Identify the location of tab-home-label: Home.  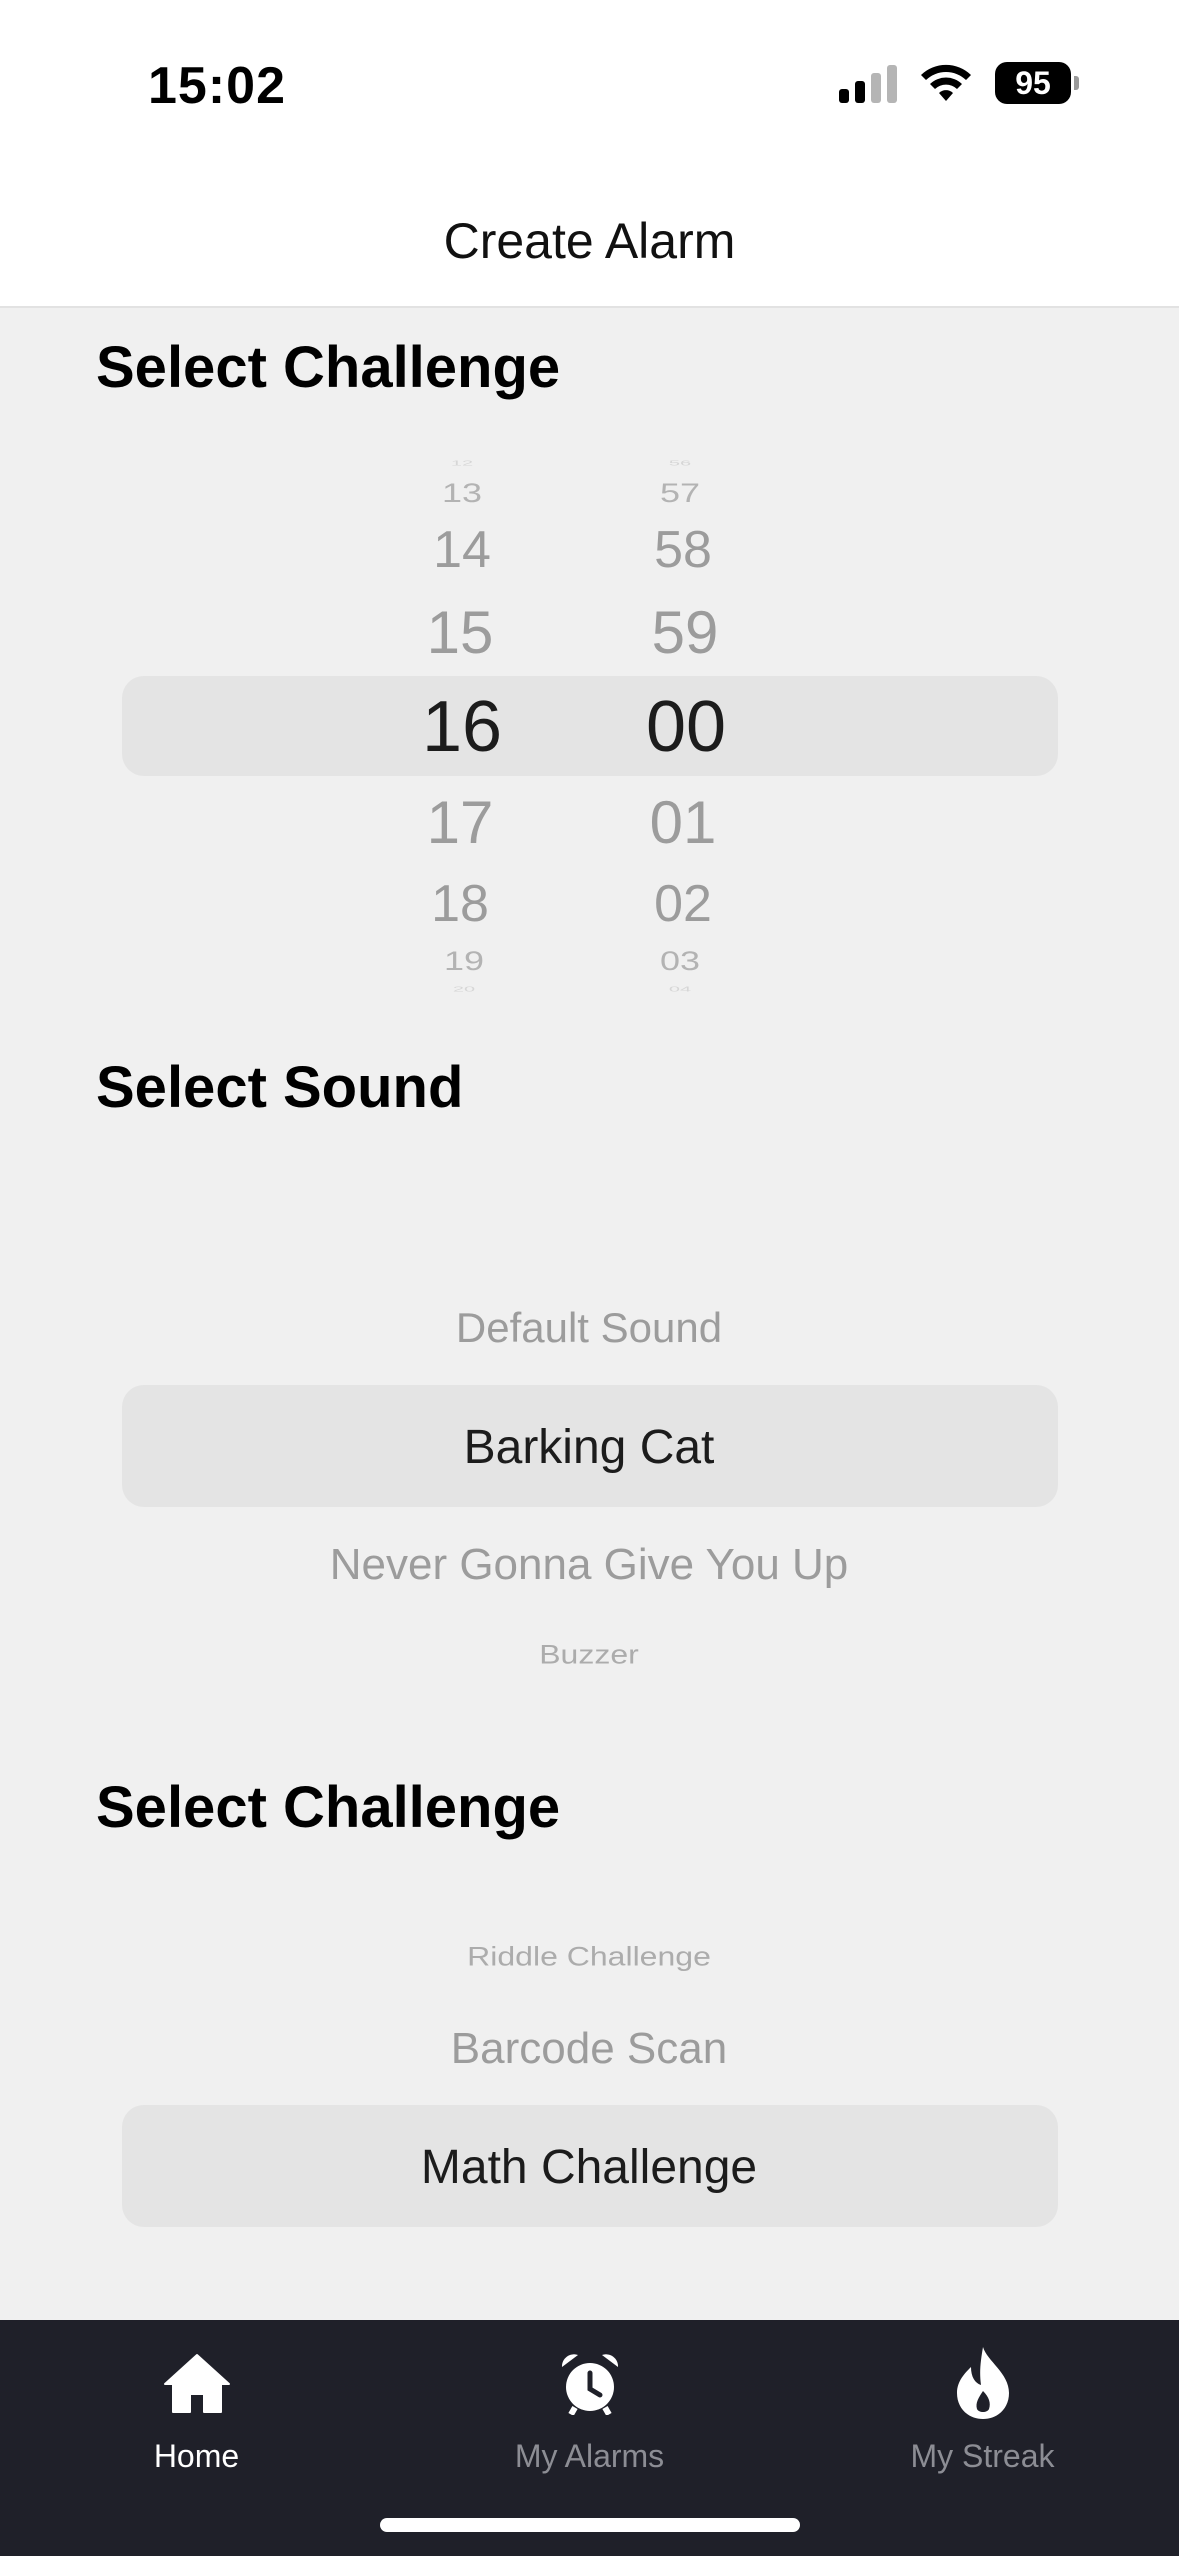
(196, 2456).